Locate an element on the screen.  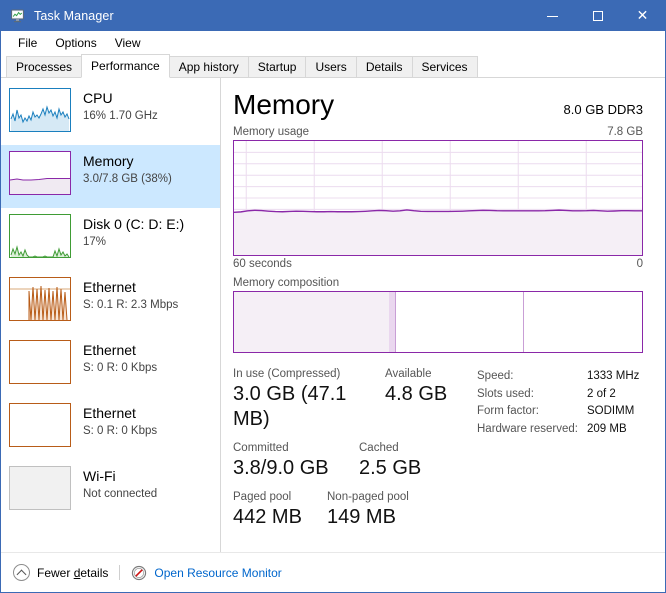
maximize-icon is located at coordinates (597, 16).